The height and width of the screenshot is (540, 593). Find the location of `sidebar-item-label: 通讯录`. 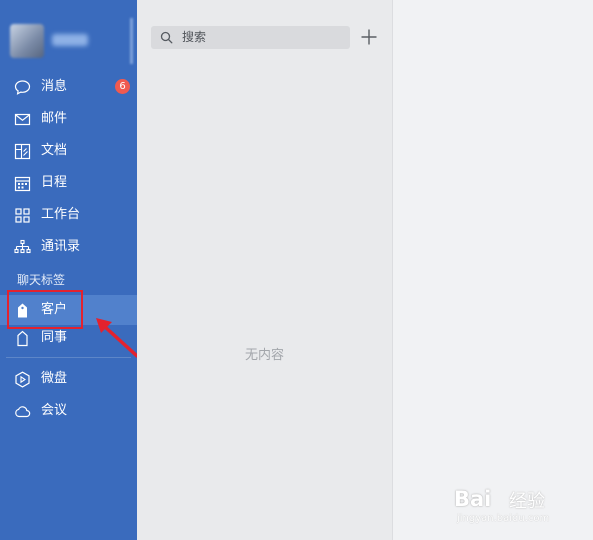

sidebar-item-label: 通讯录 is located at coordinates (61, 246).